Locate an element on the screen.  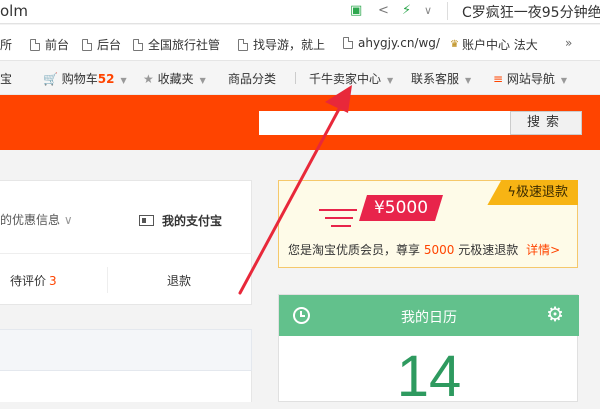
address-url: olm is located at coordinates (14, 11).